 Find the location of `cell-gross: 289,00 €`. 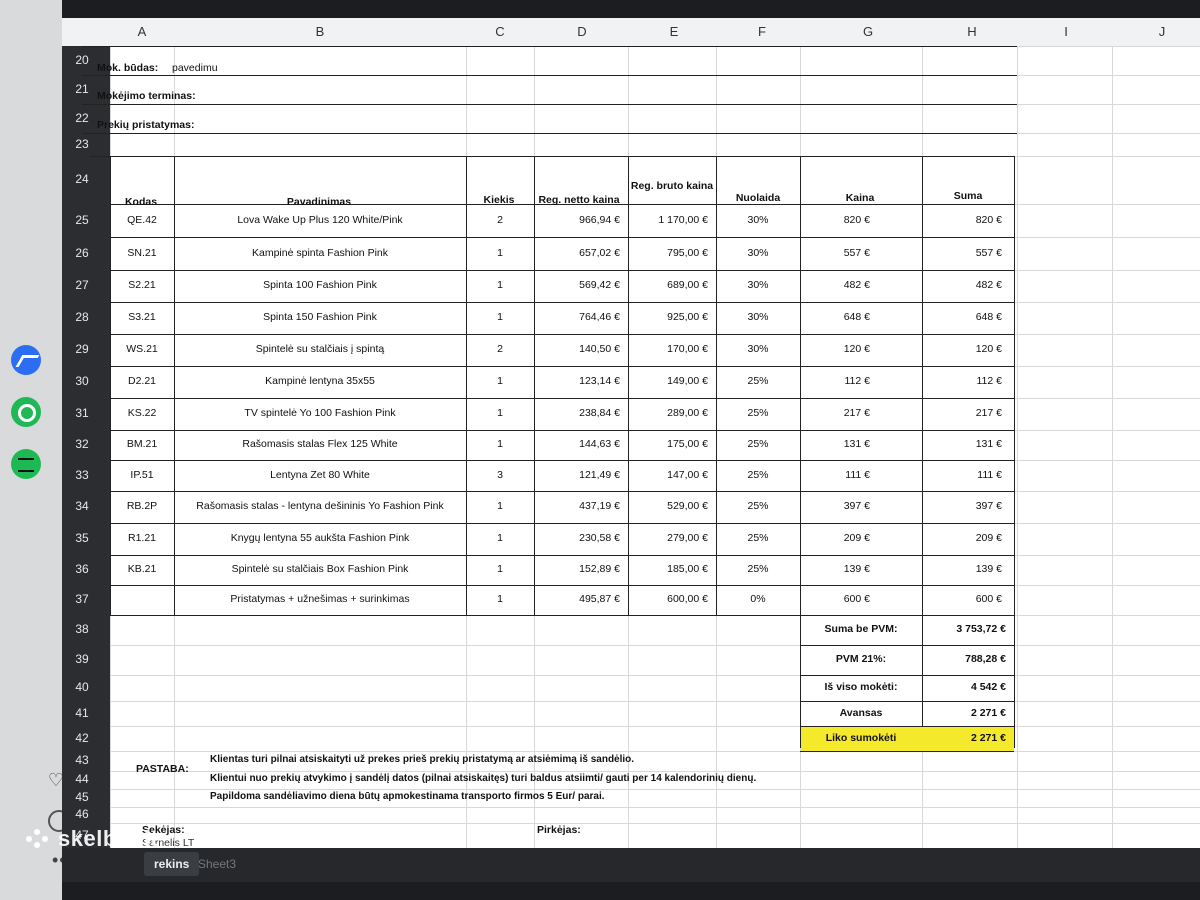

cell-gross: 289,00 € is located at coordinates (668, 413).